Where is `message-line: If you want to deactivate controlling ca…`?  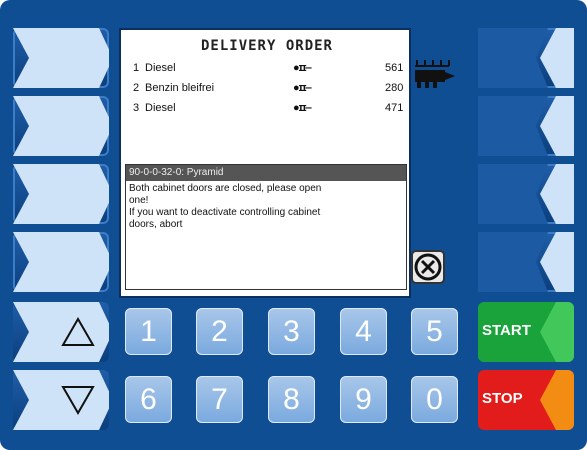 message-line: If you want to deactivate controlling ca… is located at coordinates (225, 212).